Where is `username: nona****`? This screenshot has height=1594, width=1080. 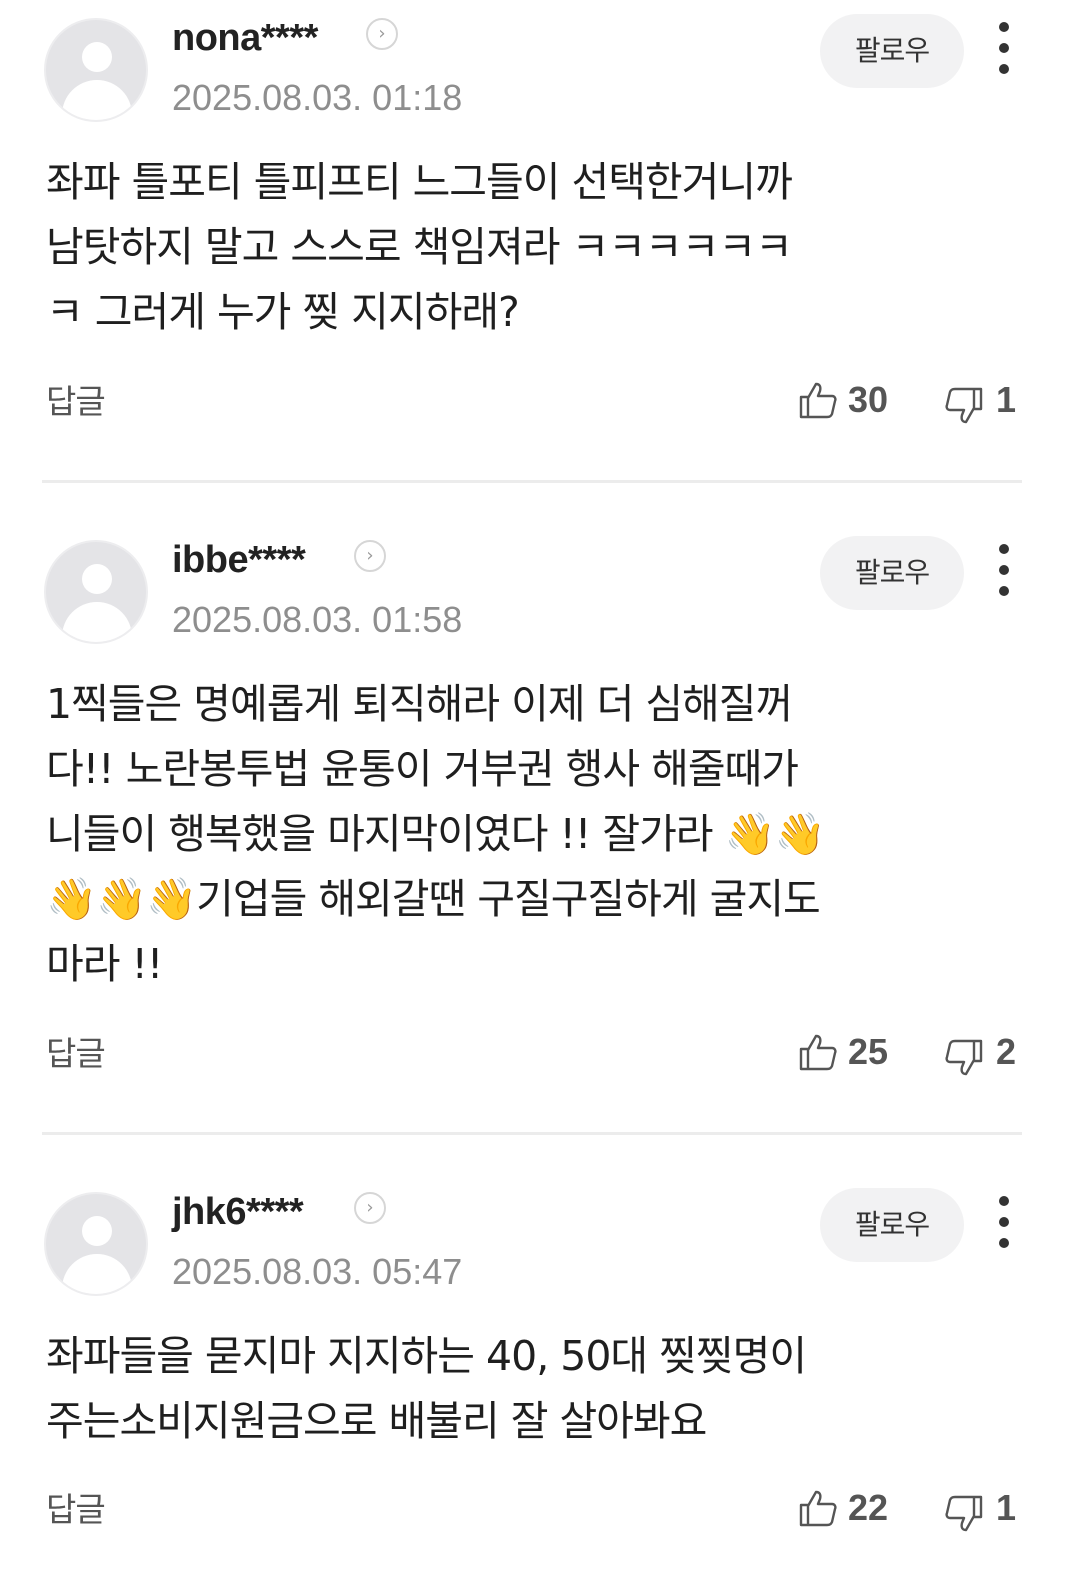 username: nona**** is located at coordinates (245, 38).